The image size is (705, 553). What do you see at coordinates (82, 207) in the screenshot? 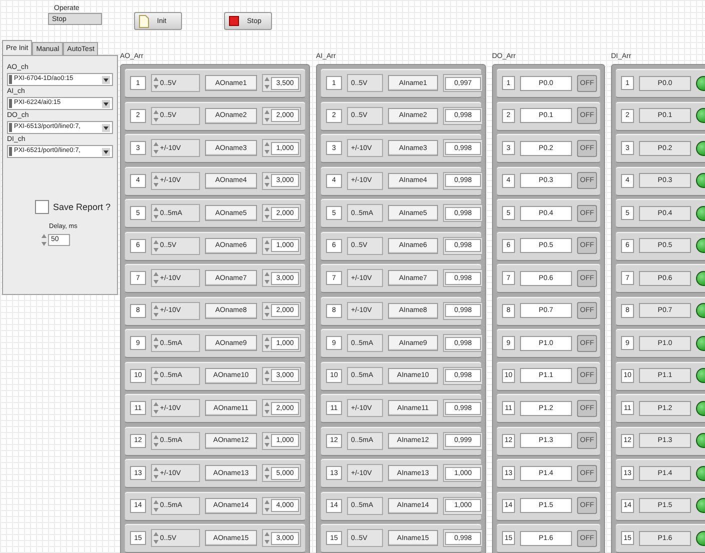
I see `checkbox-label: Save Report ?` at bounding box center [82, 207].